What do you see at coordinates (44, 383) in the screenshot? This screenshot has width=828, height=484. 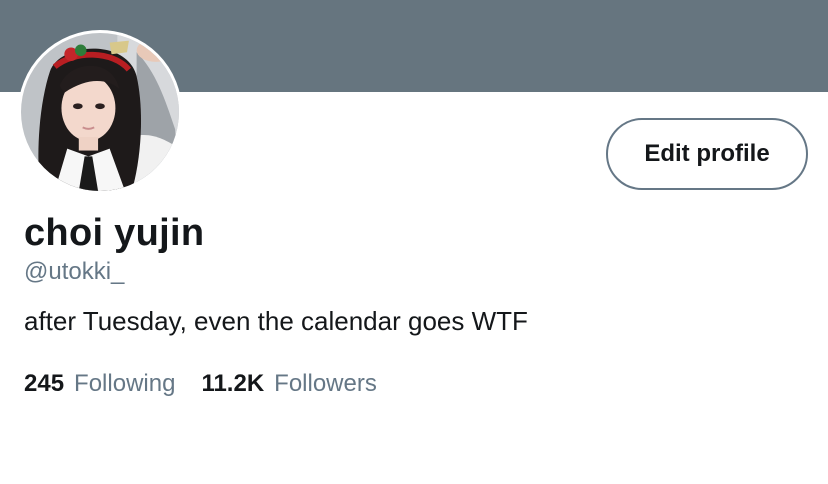 I see `following-count: 245` at bounding box center [44, 383].